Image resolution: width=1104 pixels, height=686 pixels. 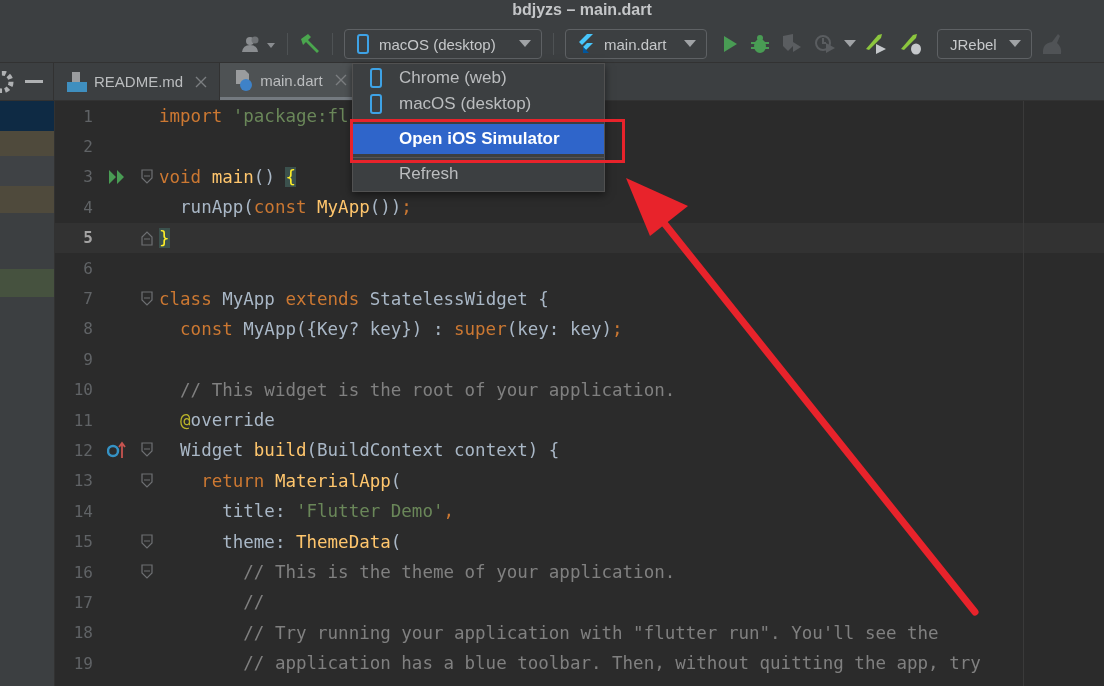 I want to click on code-line: void main() {, so click(x=227, y=176).